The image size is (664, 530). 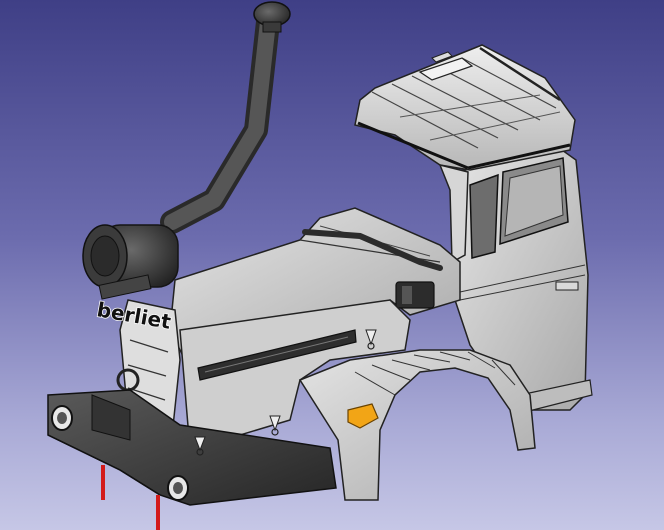 What do you see at coordinates (417, 425) in the screenshot?
I see `fender` at bounding box center [417, 425].